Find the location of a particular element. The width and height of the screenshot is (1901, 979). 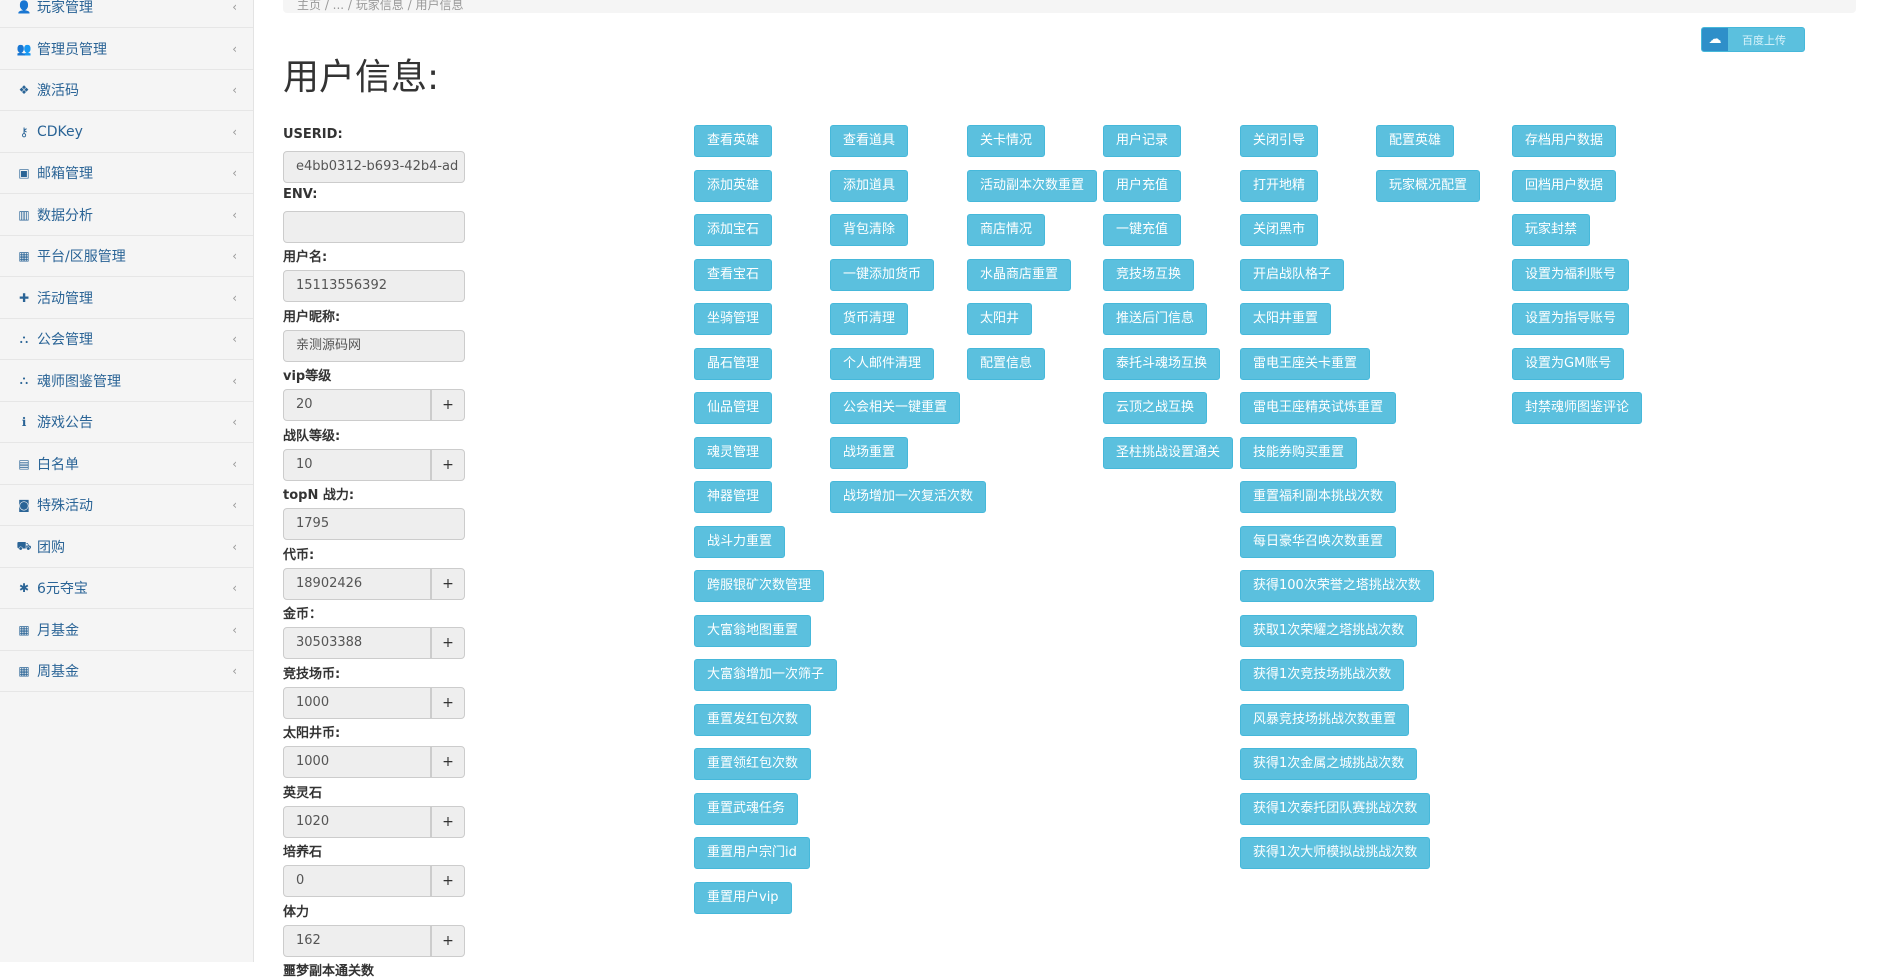

action-button: 添加英雄 is located at coordinates (733, 185).